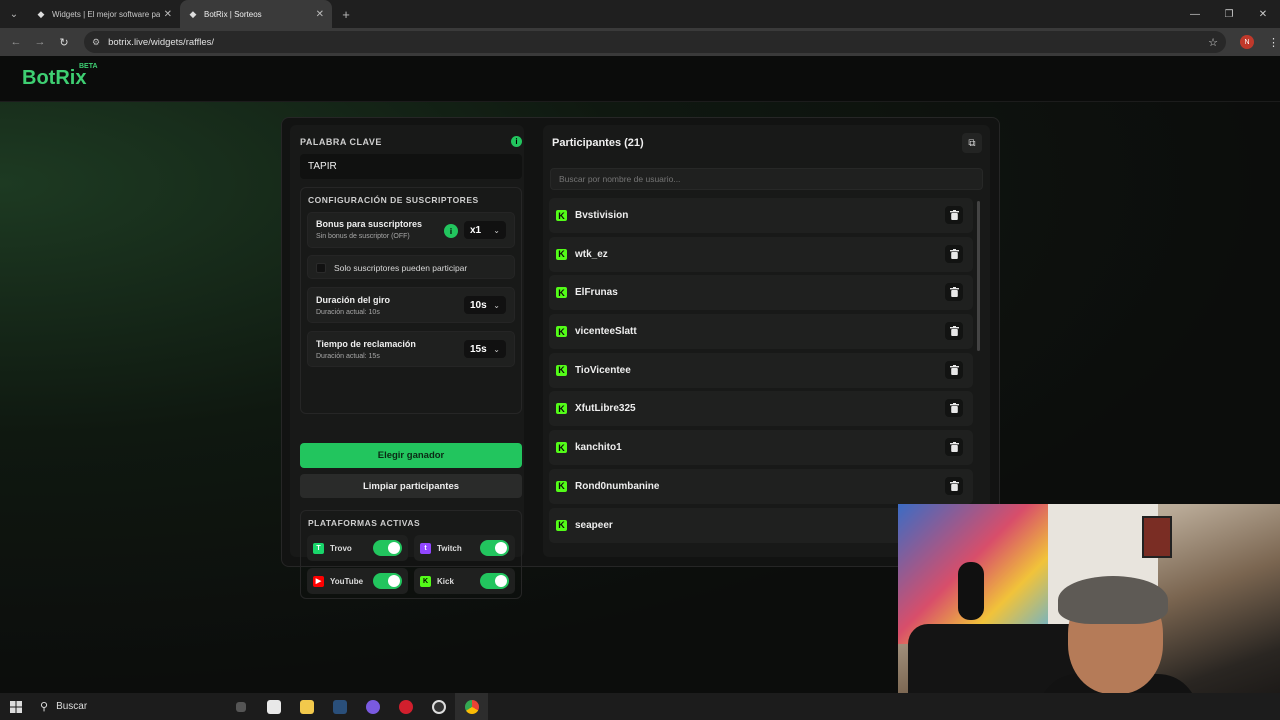  What do you see at coordinates (494, 581) in the screenshot?
I see `kick-toggle` at bounding box center [494, 581].